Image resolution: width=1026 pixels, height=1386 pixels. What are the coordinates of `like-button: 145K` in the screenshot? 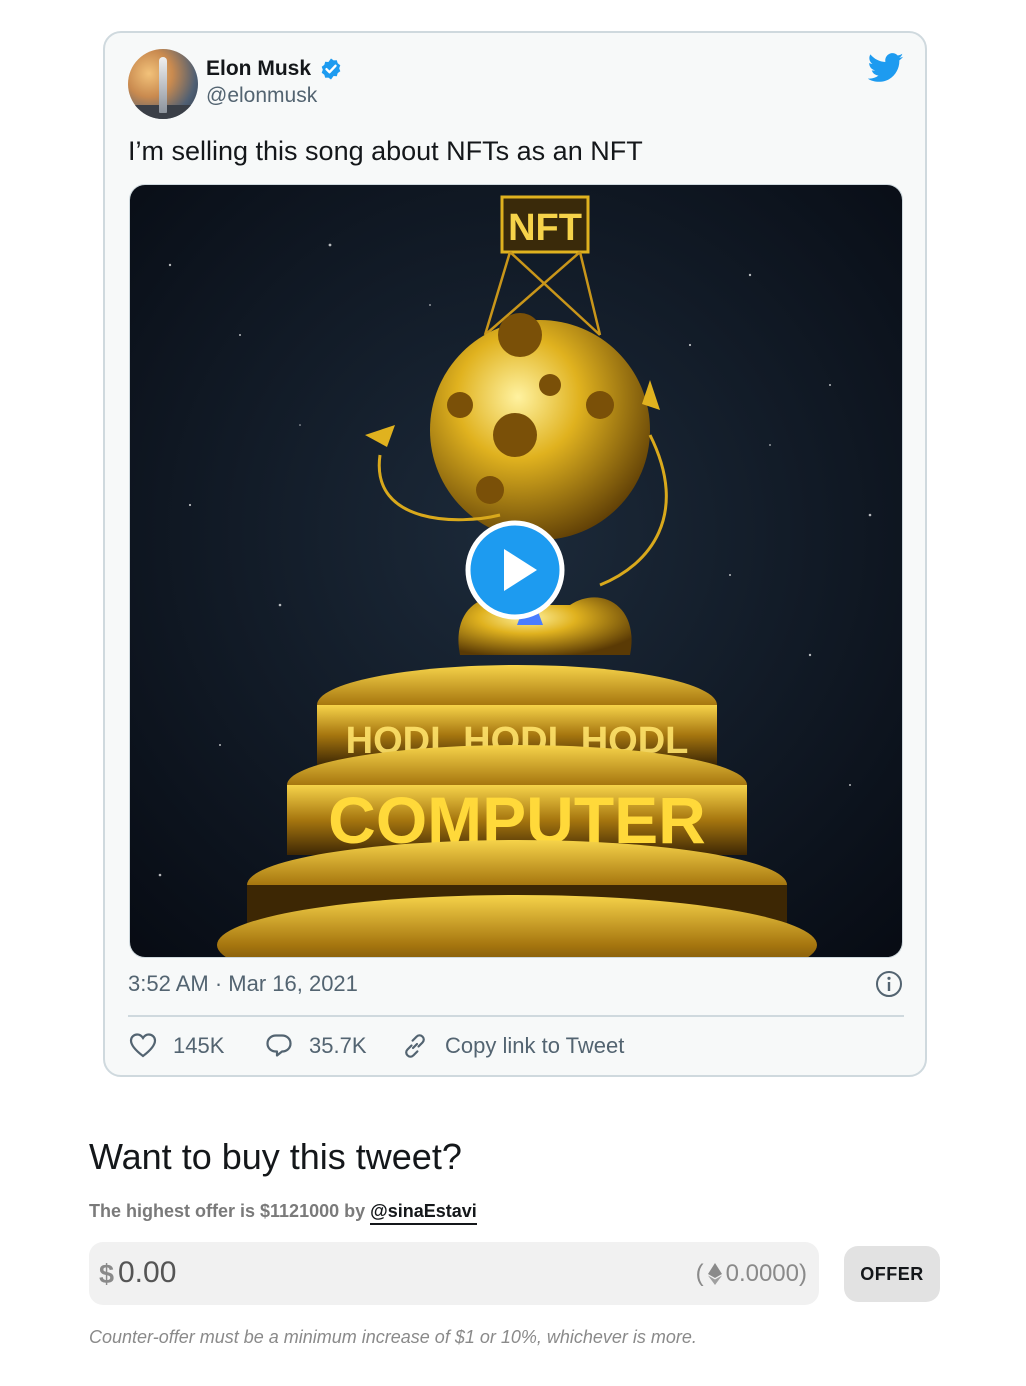 It's located at (176, 1046).